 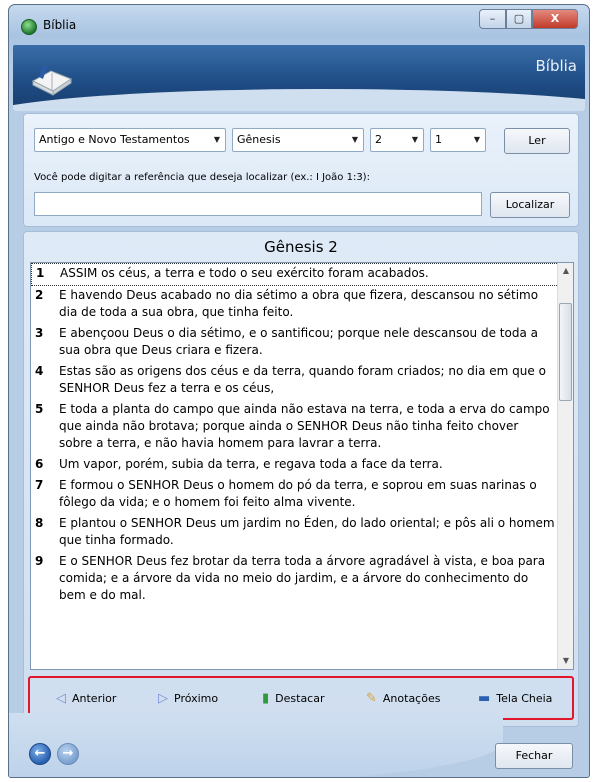 I want to click on verse-number: 8, so click(x=39, y=523).